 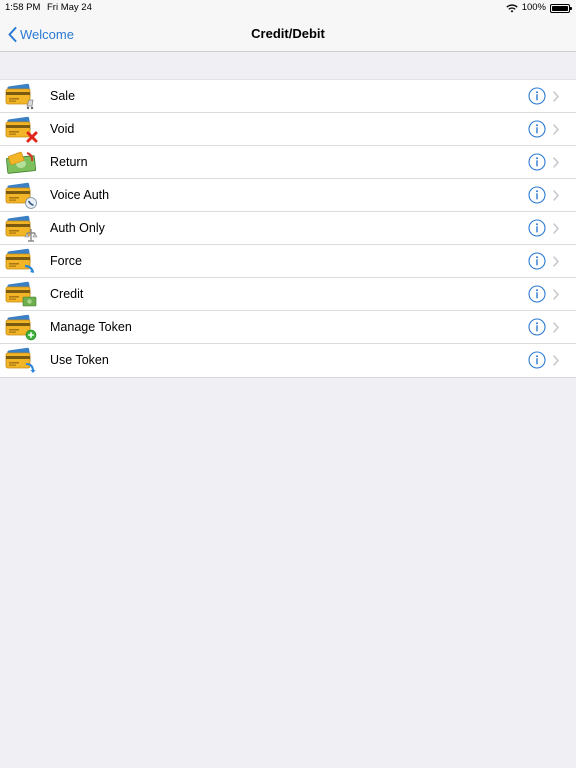 What do you see at coordinates (288, 8) in the screenshot?
I see `status-bar: 1:58 PM Fri May 24 100%` at bounding box center [288, 8].